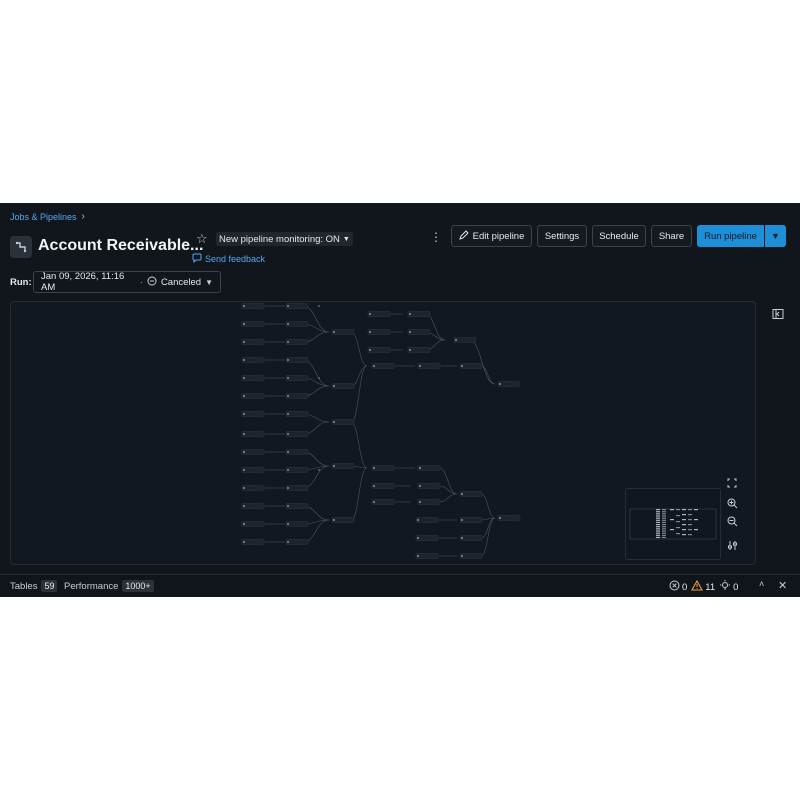 This screenshot has width=800, height=800. I want to click on issue-summary: 0 11 0, so click(703, 586).